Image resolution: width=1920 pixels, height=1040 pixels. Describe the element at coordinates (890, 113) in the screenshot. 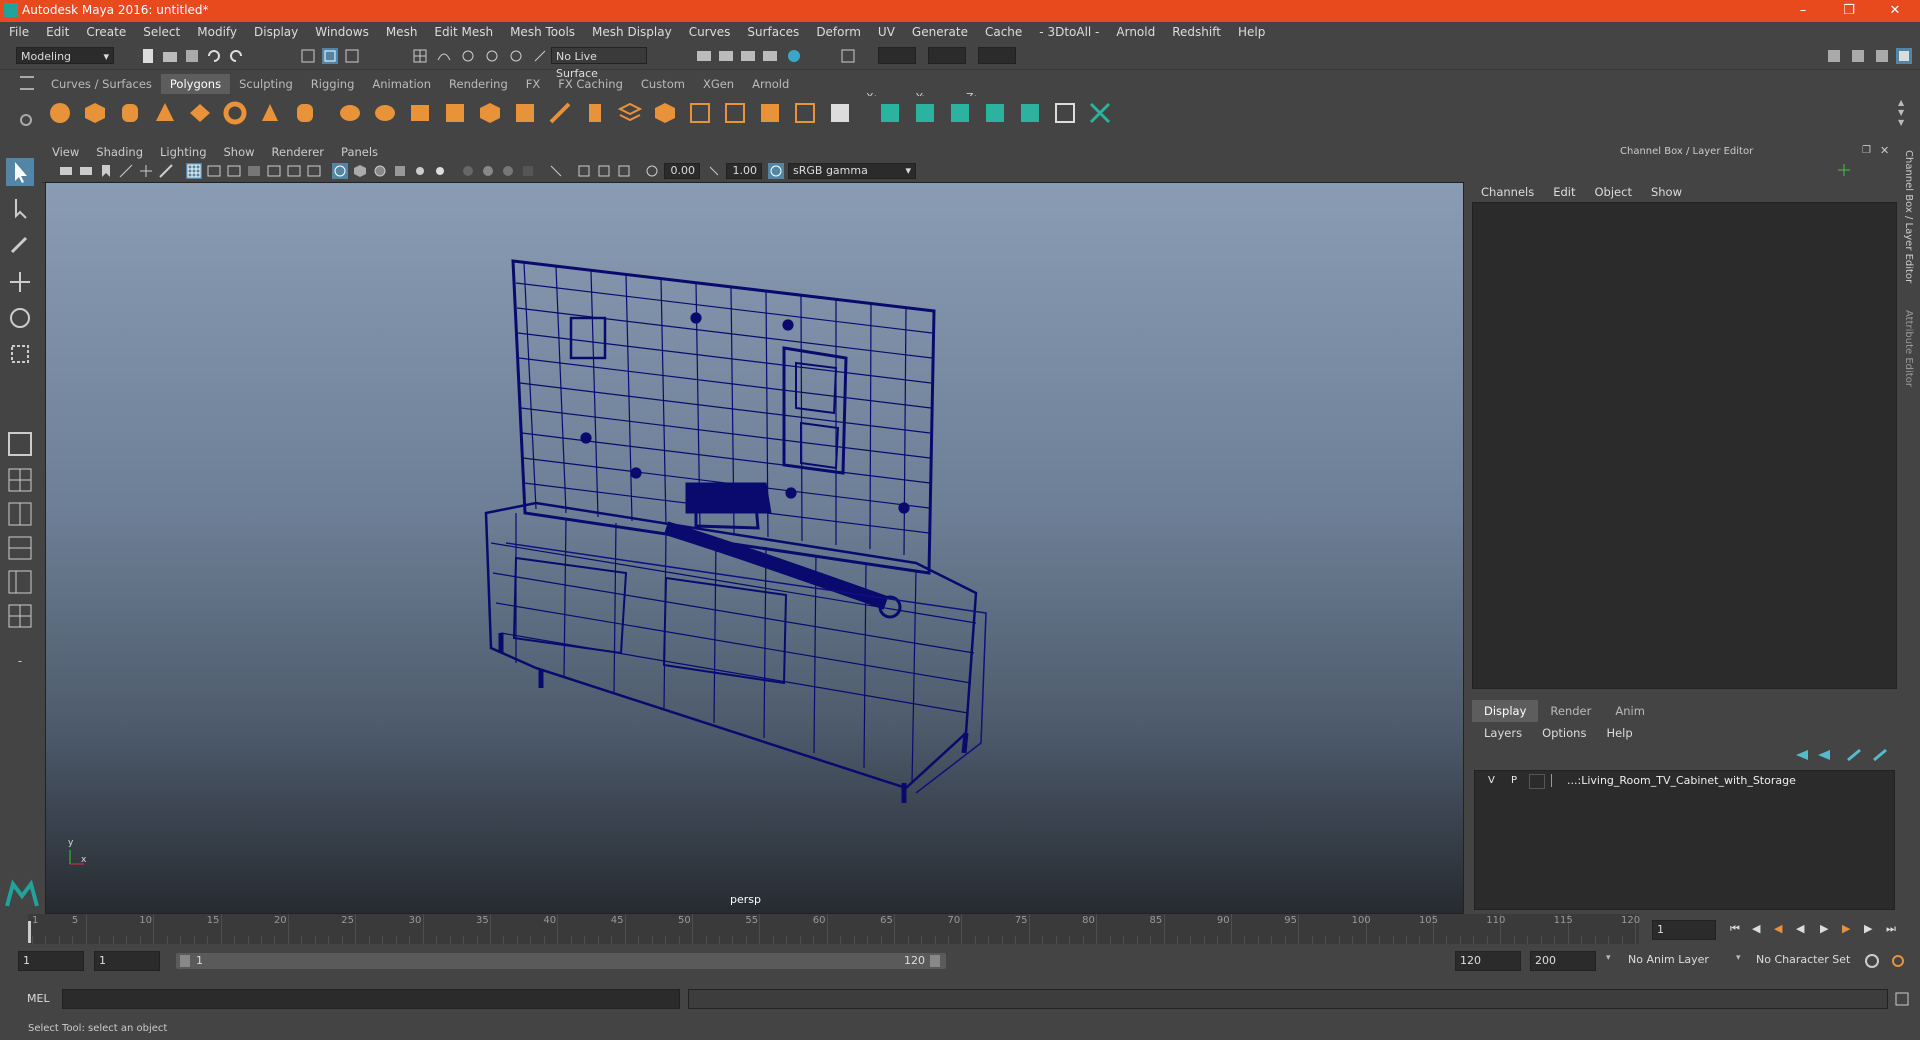

I see `planar-map-icon` at that location.